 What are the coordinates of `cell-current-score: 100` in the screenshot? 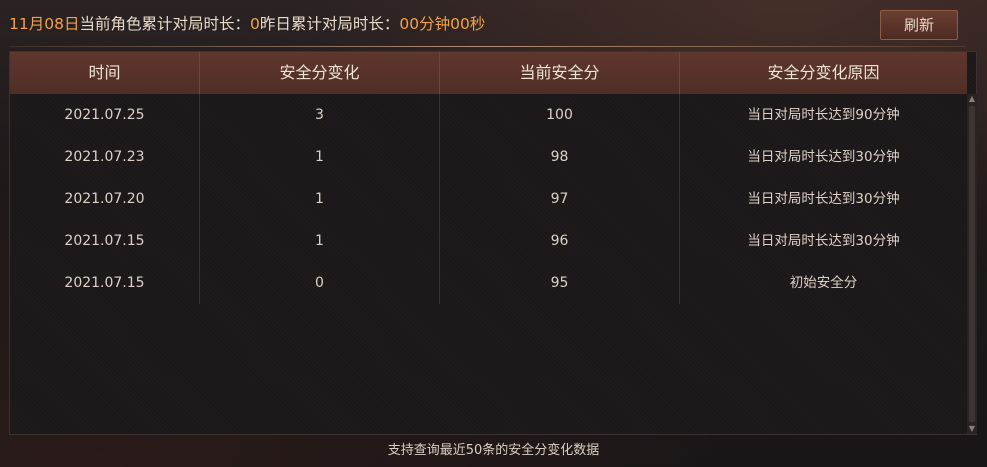 It's located at (560, 115).